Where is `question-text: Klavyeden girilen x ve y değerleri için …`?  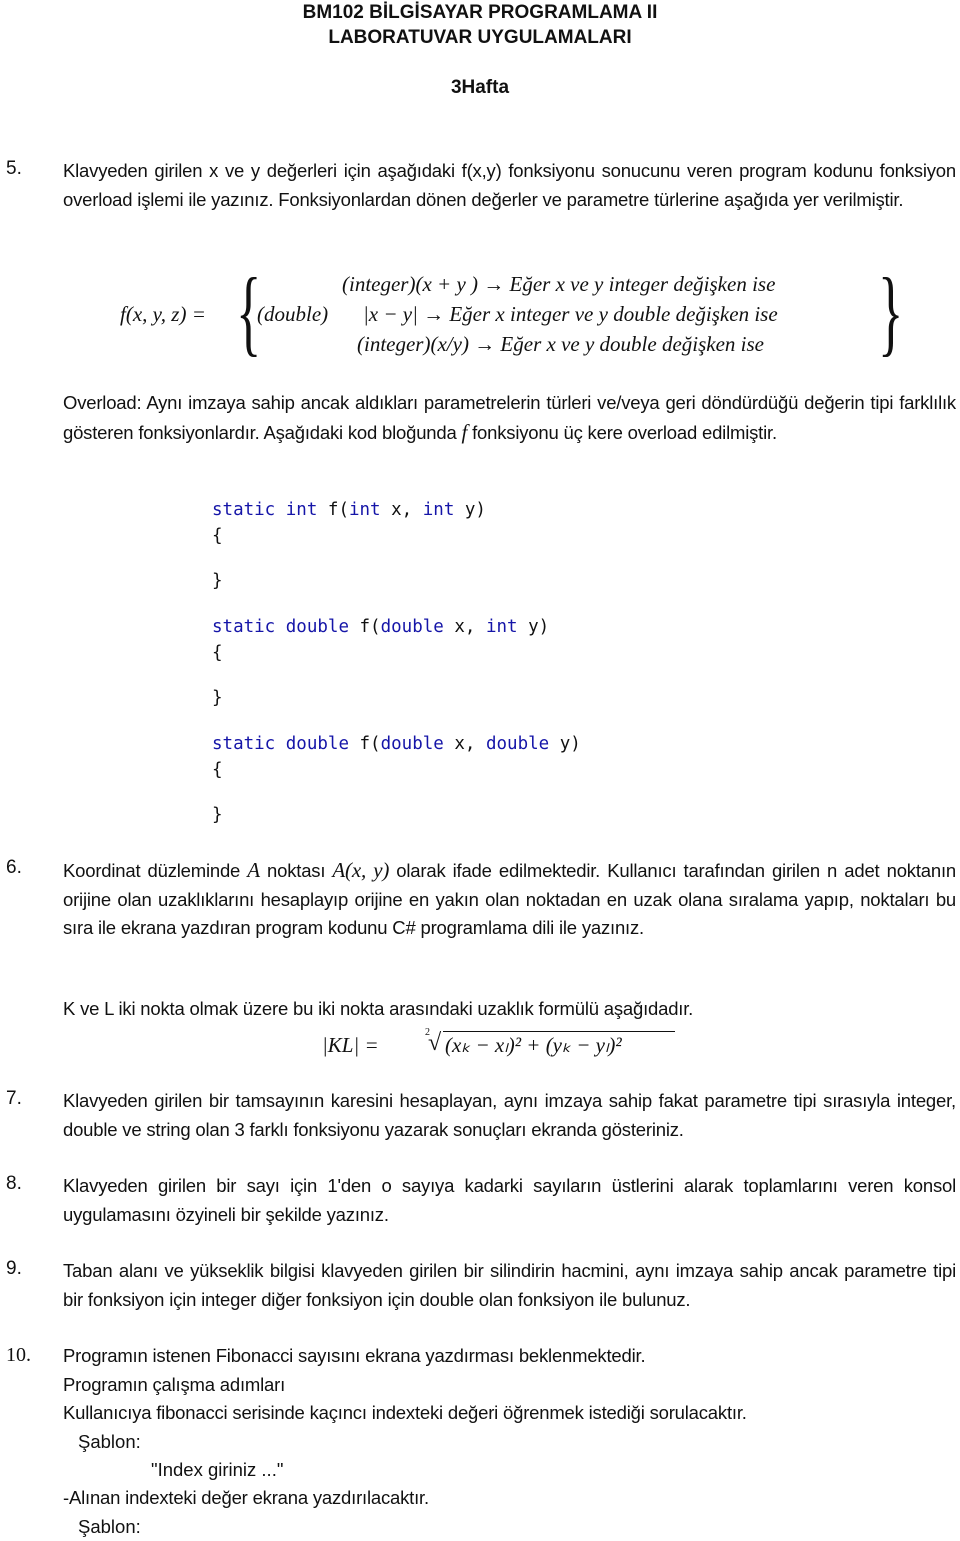 question-text: Klavyeden girilen x ve y değerleri için … is located at coordinates (509, 185).